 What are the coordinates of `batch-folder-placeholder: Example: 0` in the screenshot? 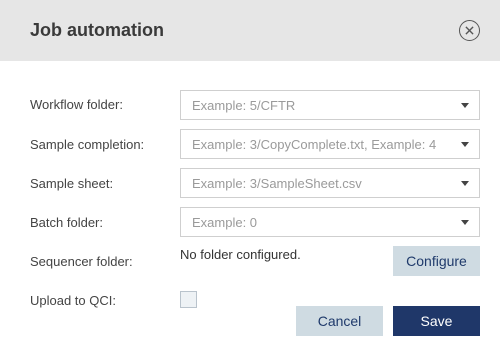 It's located at (225, 222).